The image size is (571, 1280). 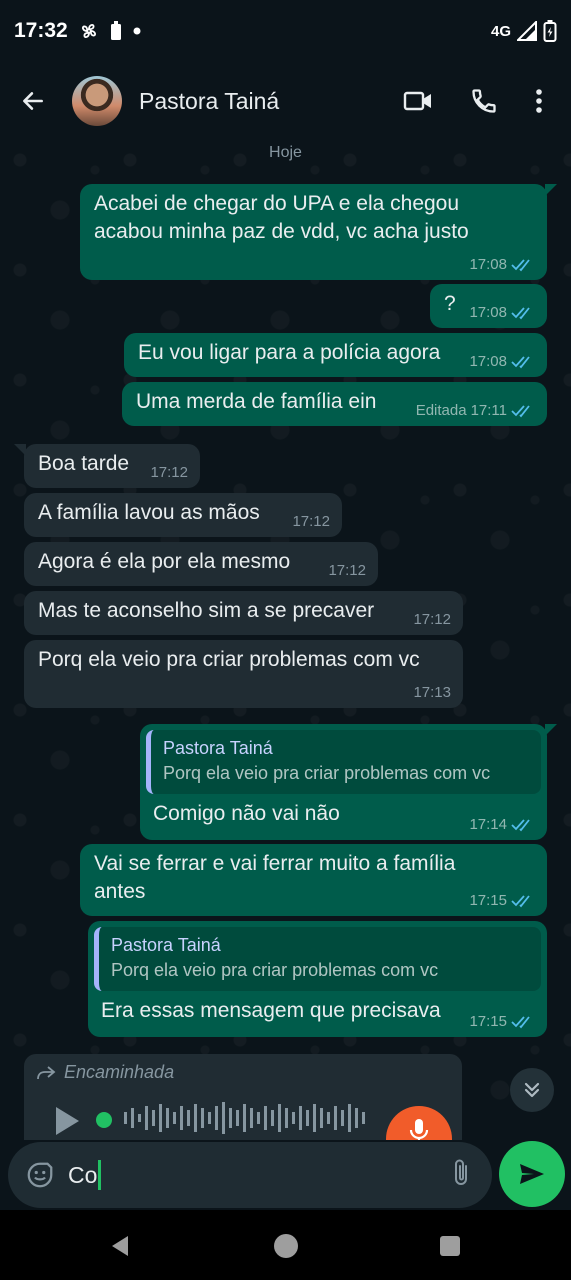 I want to click on message-incoming: Mas te aconselho sim a se precaver 17:12, so click(x=243, y=613).